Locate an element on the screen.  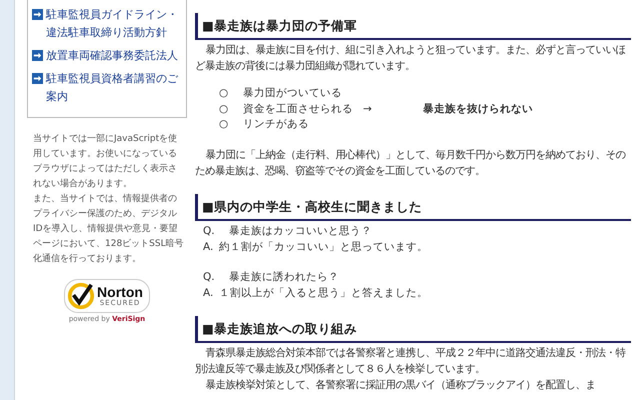
answer-text: １割以上が「入ると思う」と答えました。 is located at coordinates (323, 293).